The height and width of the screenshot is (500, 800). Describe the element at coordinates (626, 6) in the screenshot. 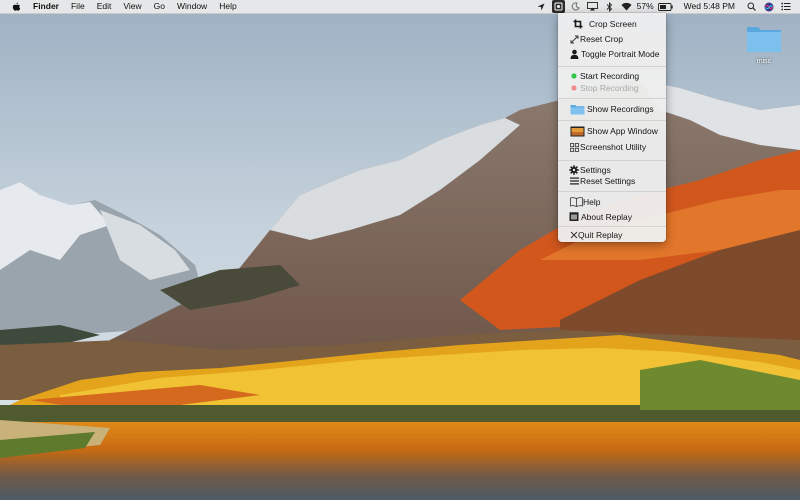

I see `wifi-icon` at that location.